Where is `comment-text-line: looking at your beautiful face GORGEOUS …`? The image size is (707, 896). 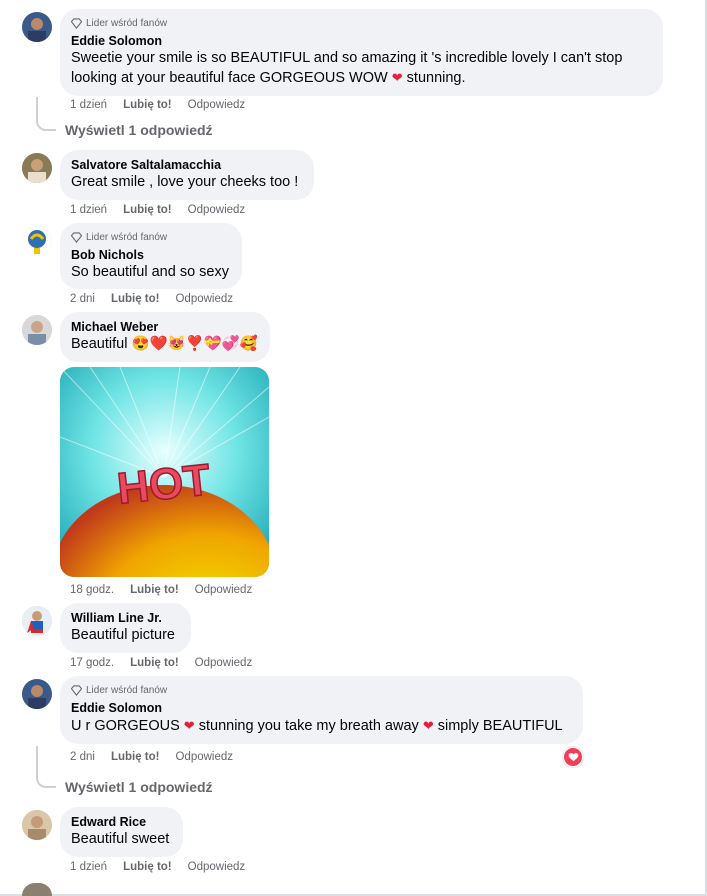
comment-text-line: looking at your beautiful face GORGEOUS … is located at coordinates (231, 78).